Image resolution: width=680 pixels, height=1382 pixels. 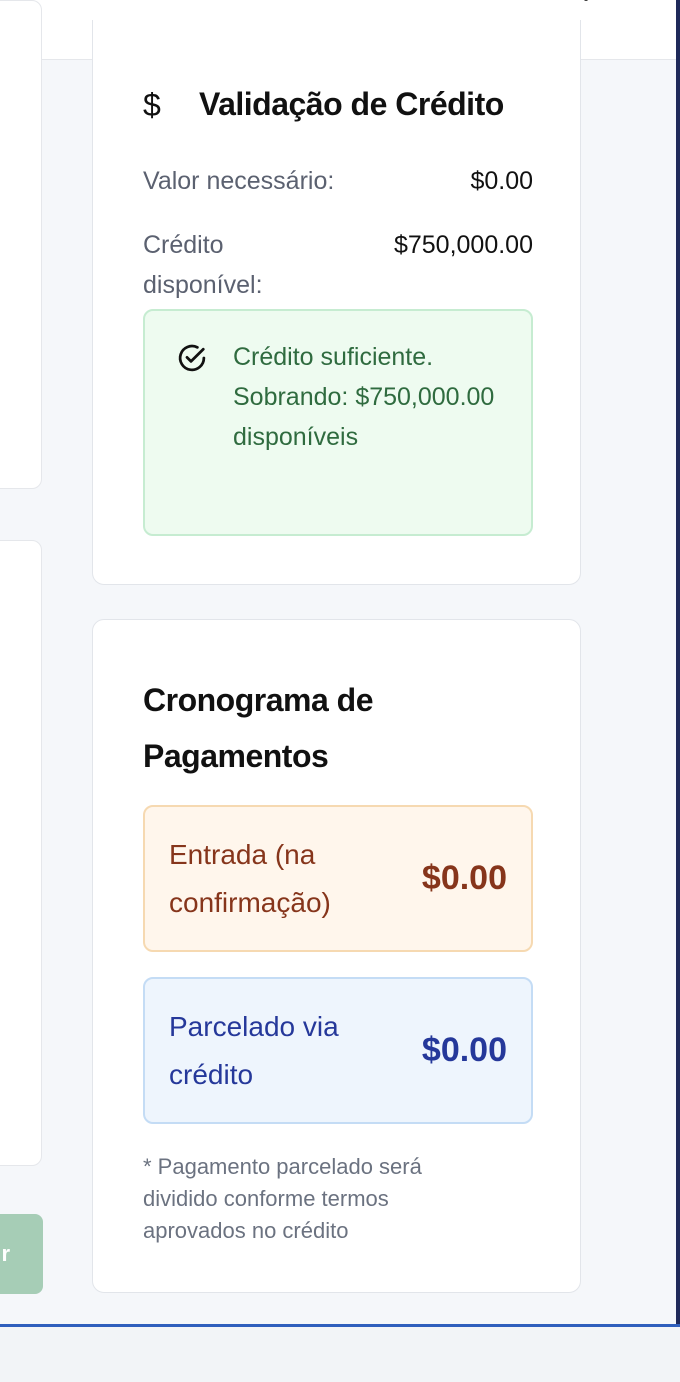 I want to click on installments-box: Parcelado via crédito $0.00, so click(x=338, y=1050).